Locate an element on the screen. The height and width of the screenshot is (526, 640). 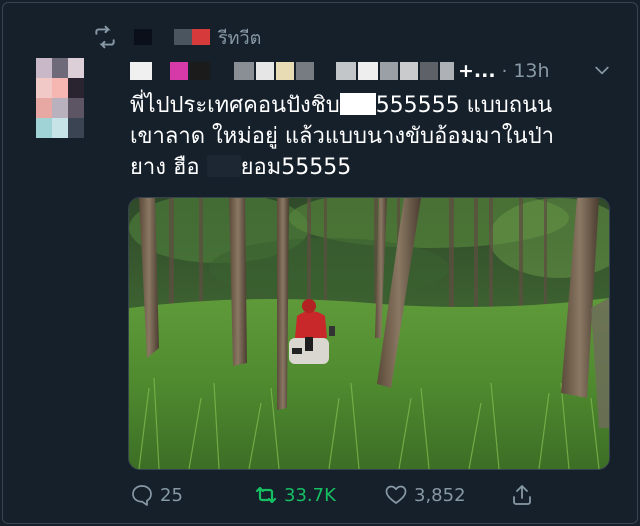
tweet-text-line2: เขาลาด ใหม่อยู่ แล้วแบบนางขับอ้อมมาในป่า is located at coordinates (342, 136).